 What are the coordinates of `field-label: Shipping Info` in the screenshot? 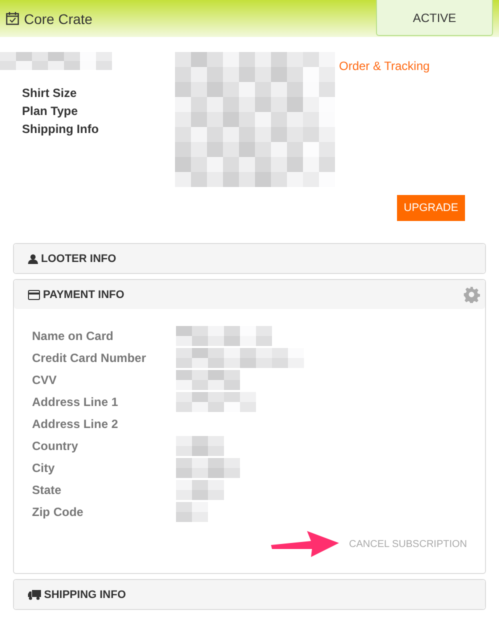 It's located at (61, 129).